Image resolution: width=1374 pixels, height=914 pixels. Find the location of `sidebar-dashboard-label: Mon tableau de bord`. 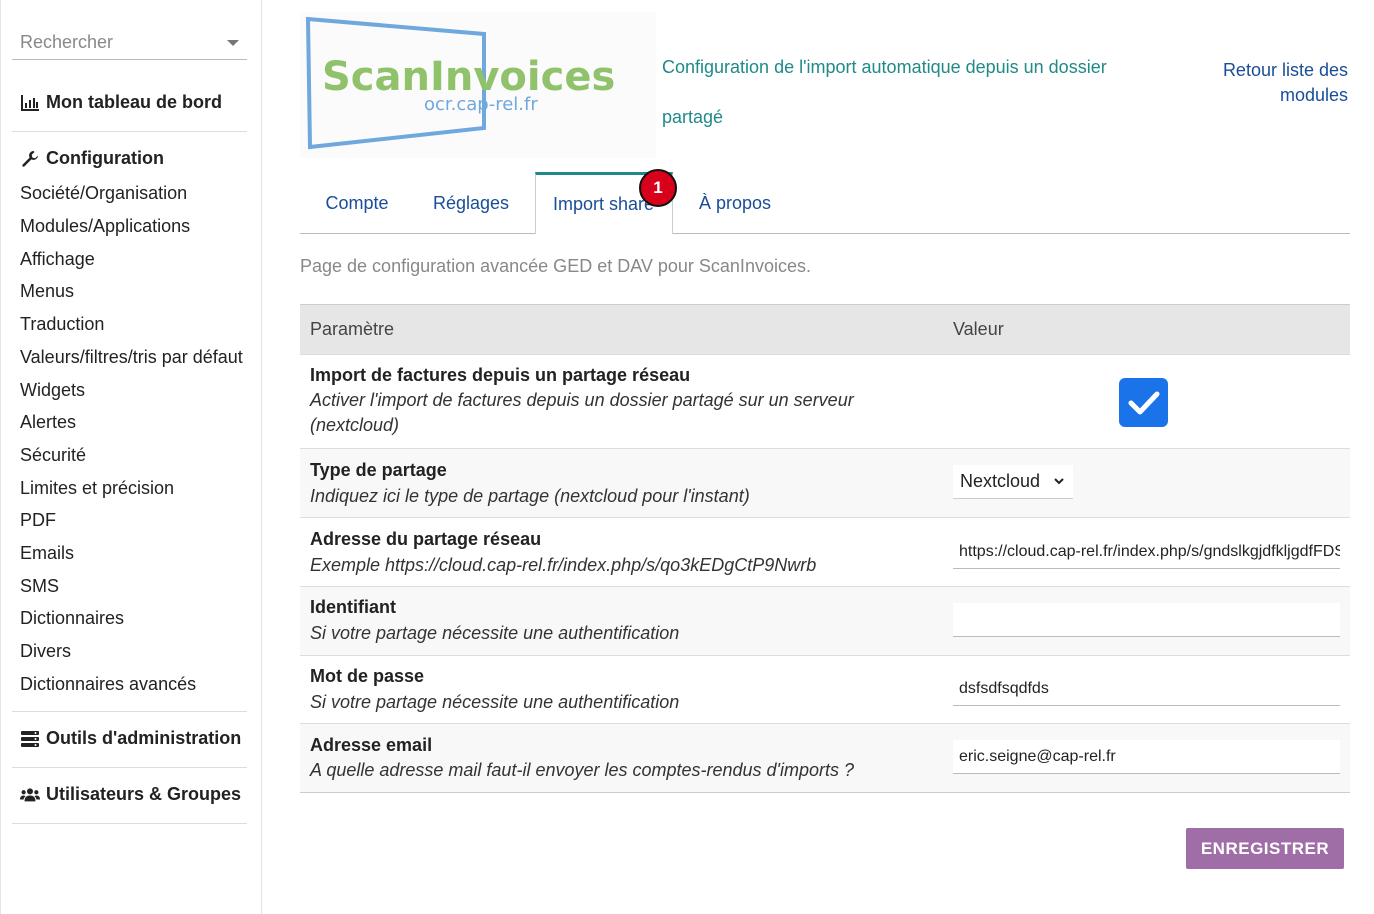

sidebar-dashboard-label: Mon tableau de bord is located at coordinates (134, 102).